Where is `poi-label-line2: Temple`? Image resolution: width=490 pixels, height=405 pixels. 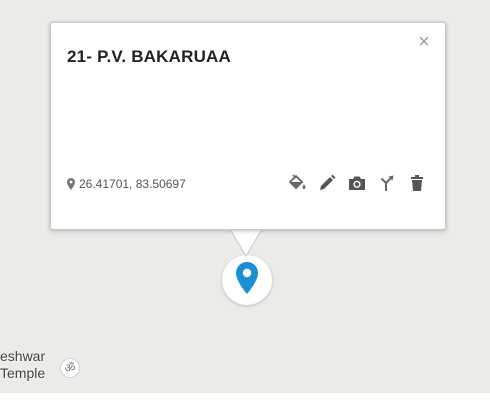
poi-label-line2: Temple is located at coordinates (23, 373).